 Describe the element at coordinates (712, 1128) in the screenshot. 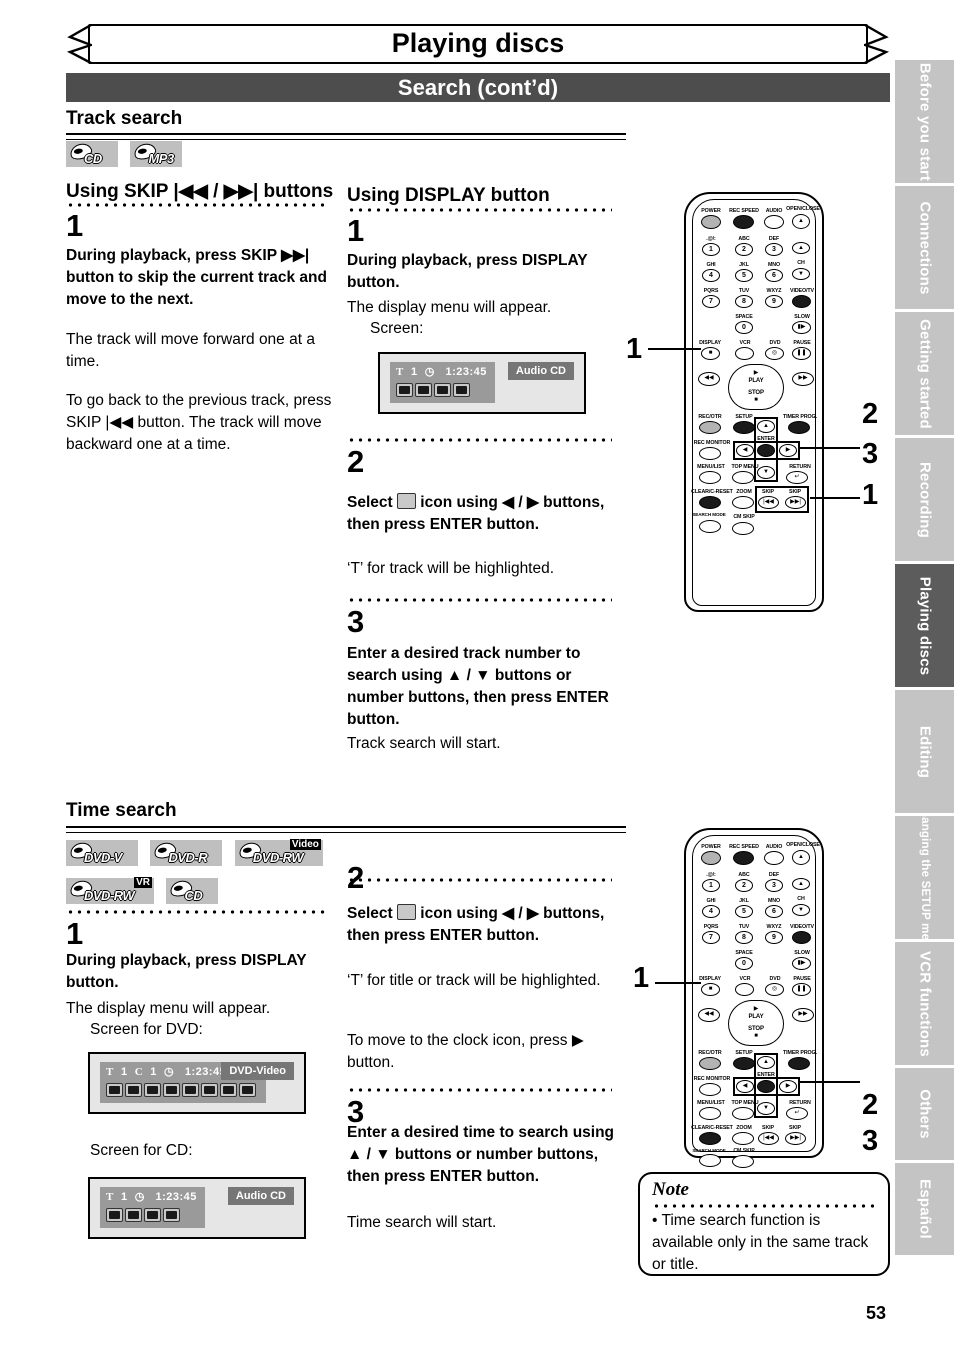

I see `clear-reset-label: CLEAR/C-RESET` at that location.